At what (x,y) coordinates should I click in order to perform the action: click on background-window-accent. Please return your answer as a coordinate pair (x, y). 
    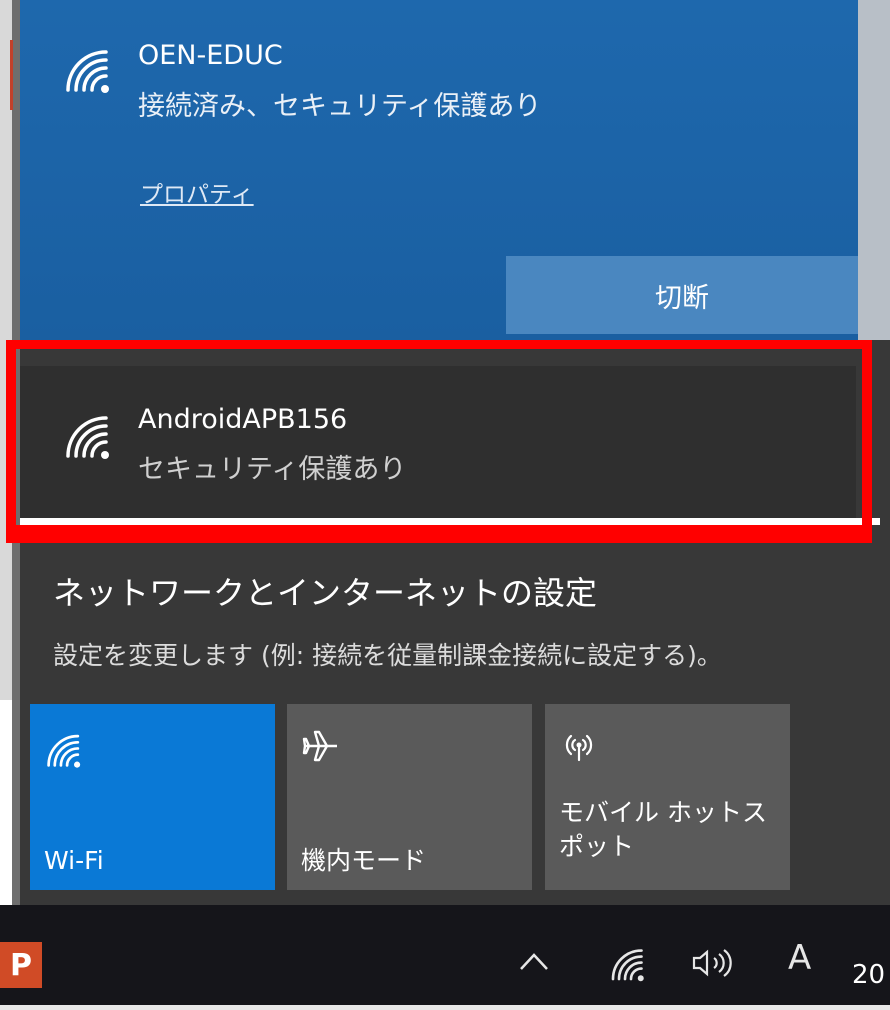
    Looking at the image, I should click on (11, 75).